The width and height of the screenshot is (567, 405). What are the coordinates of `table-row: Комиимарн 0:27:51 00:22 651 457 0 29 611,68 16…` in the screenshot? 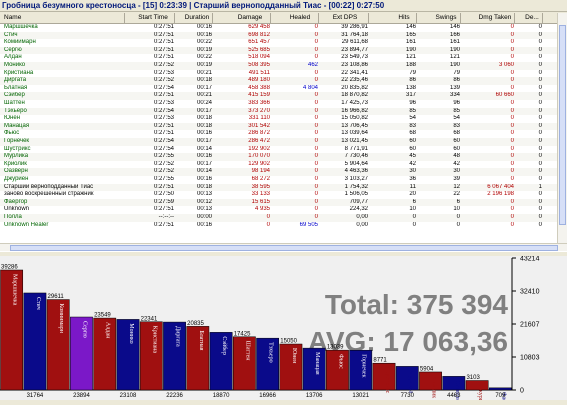 It's located at (283, 43).